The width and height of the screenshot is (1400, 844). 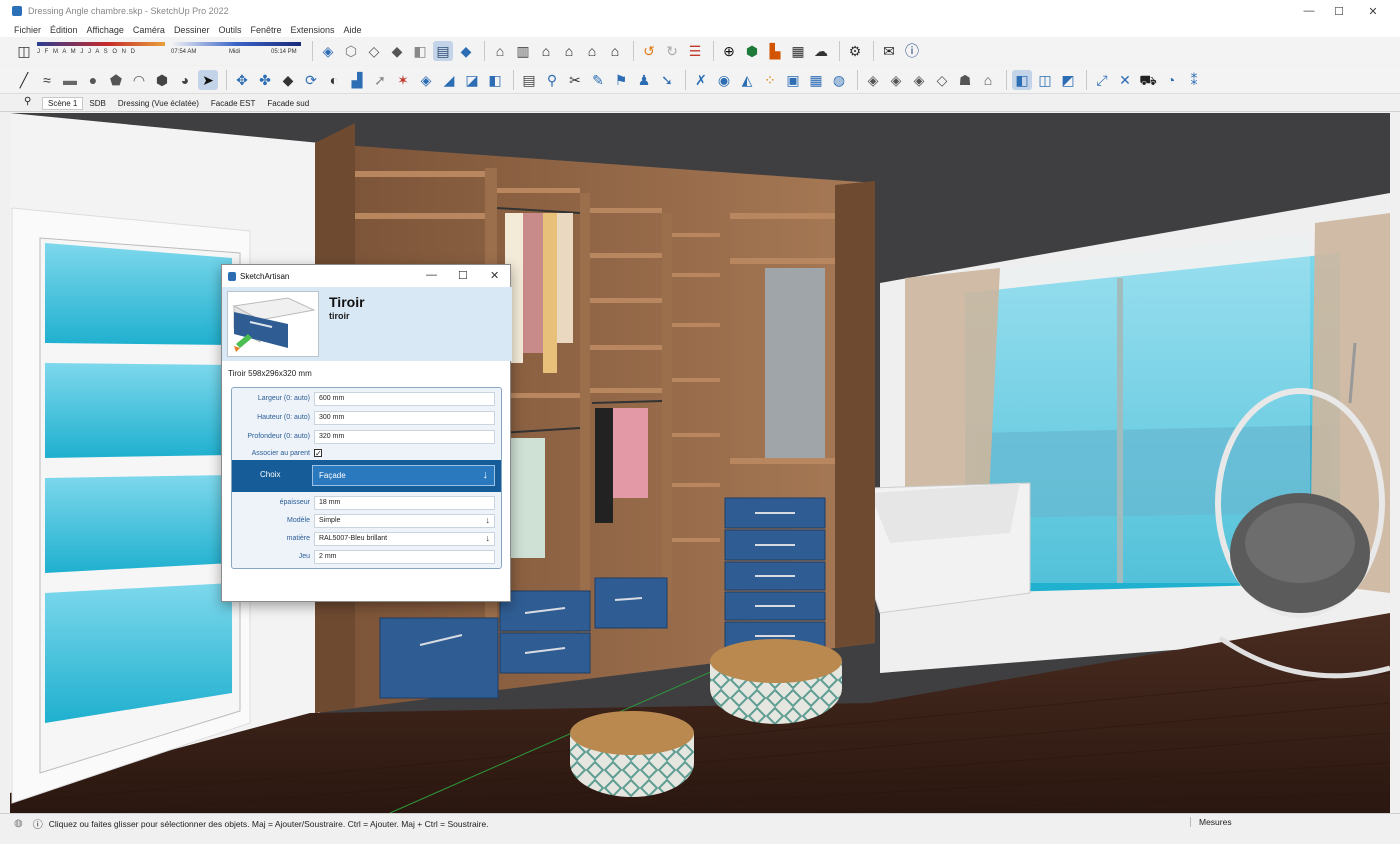 I want to click on freehand-tool-icon: ≈, so click(x=47, y=80).